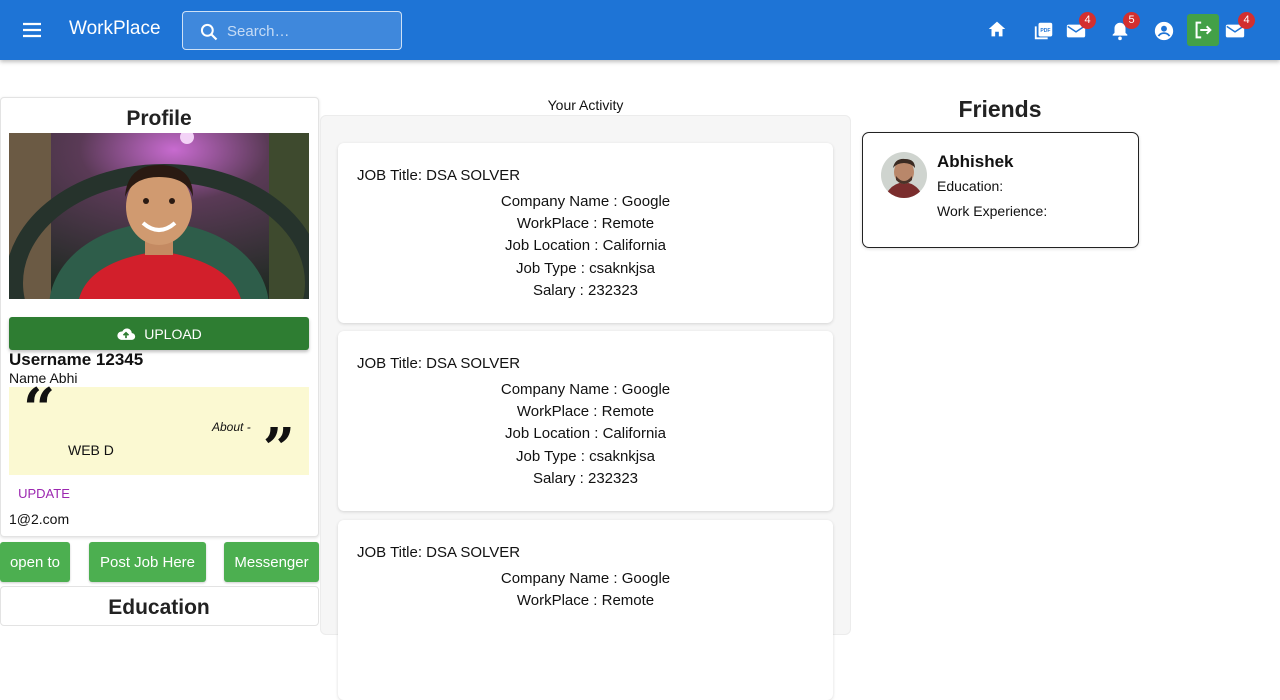 Image resolution: width=1280 pixels, height=700 pixels. Describe the element at coordinates (992, 211) in the screenshot. I see `friend-work-experience: Work Experience:` at that location.